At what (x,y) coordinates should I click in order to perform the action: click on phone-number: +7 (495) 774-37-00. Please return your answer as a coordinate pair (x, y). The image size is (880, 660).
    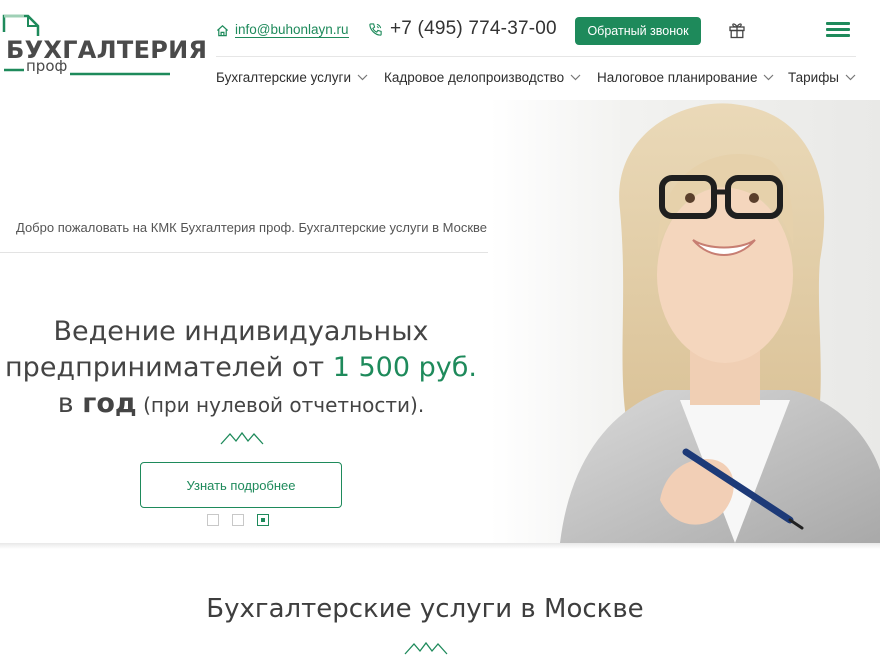
    Looking at the image, I should click on (473, 29).